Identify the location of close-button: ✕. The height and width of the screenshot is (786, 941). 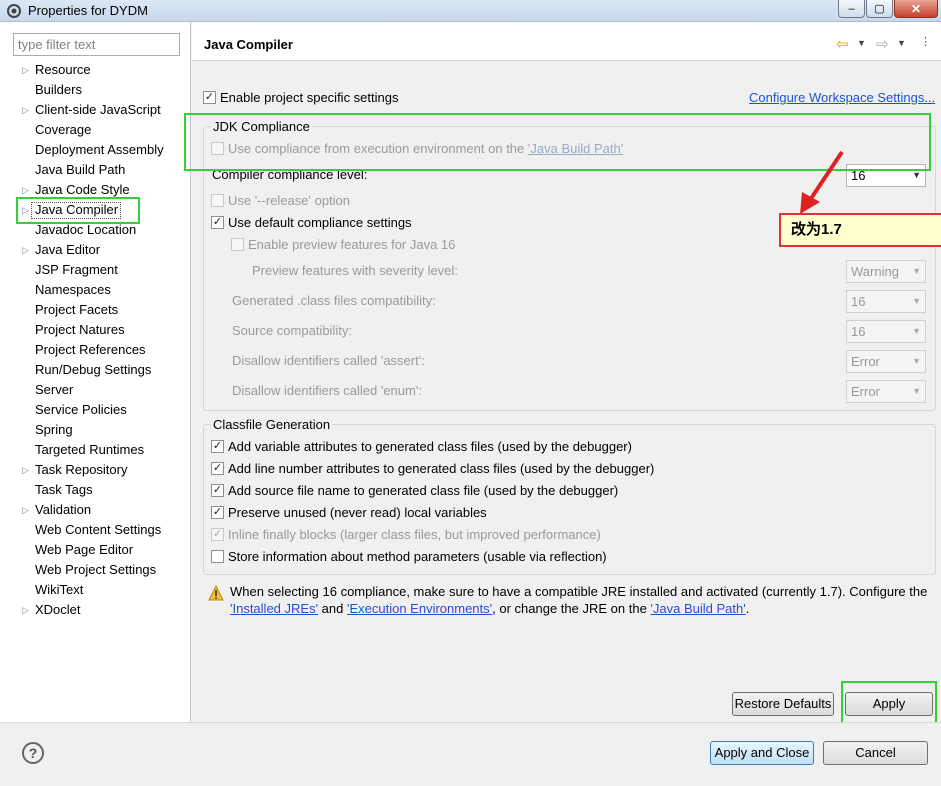
(916, 9).